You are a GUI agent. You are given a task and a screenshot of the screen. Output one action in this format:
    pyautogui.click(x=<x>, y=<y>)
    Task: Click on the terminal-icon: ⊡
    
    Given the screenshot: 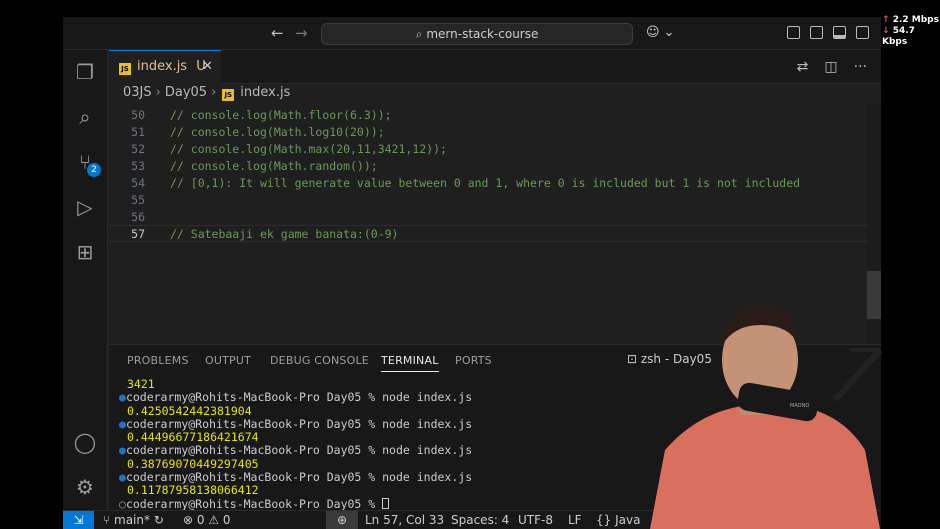 What is the action you would take?
    pyautogui.click(x=634, y=359)
    